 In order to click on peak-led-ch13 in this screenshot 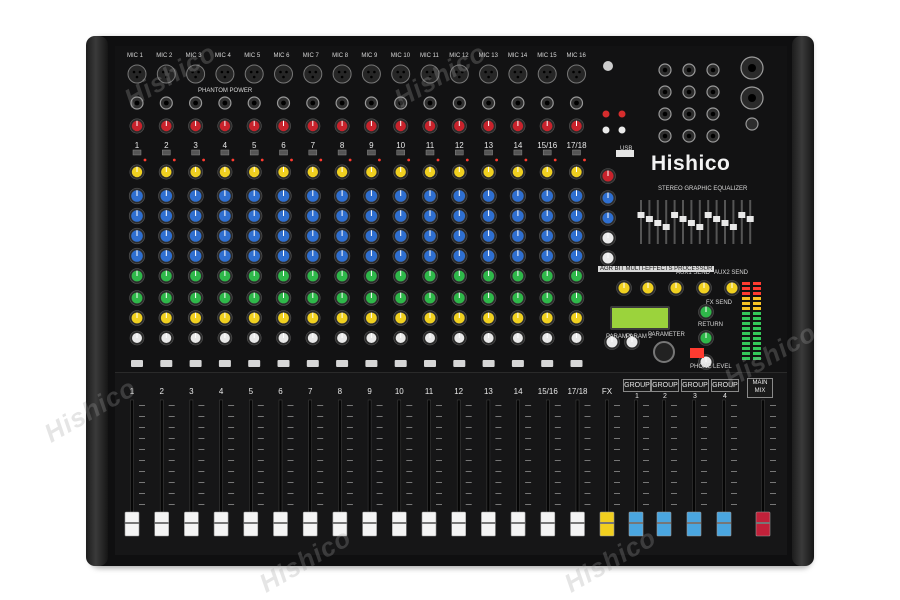, I will do `click(496, 160)`.